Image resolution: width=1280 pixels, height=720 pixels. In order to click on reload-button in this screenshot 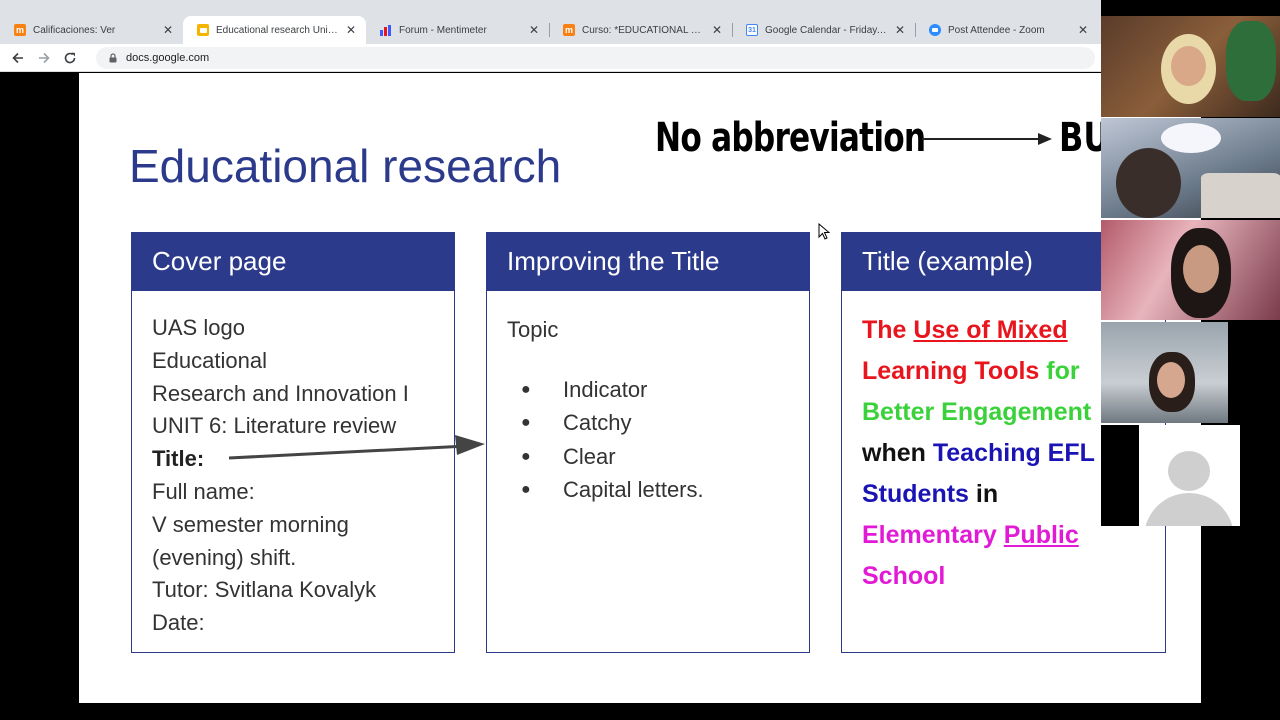, I will do `click(70, 58)`.